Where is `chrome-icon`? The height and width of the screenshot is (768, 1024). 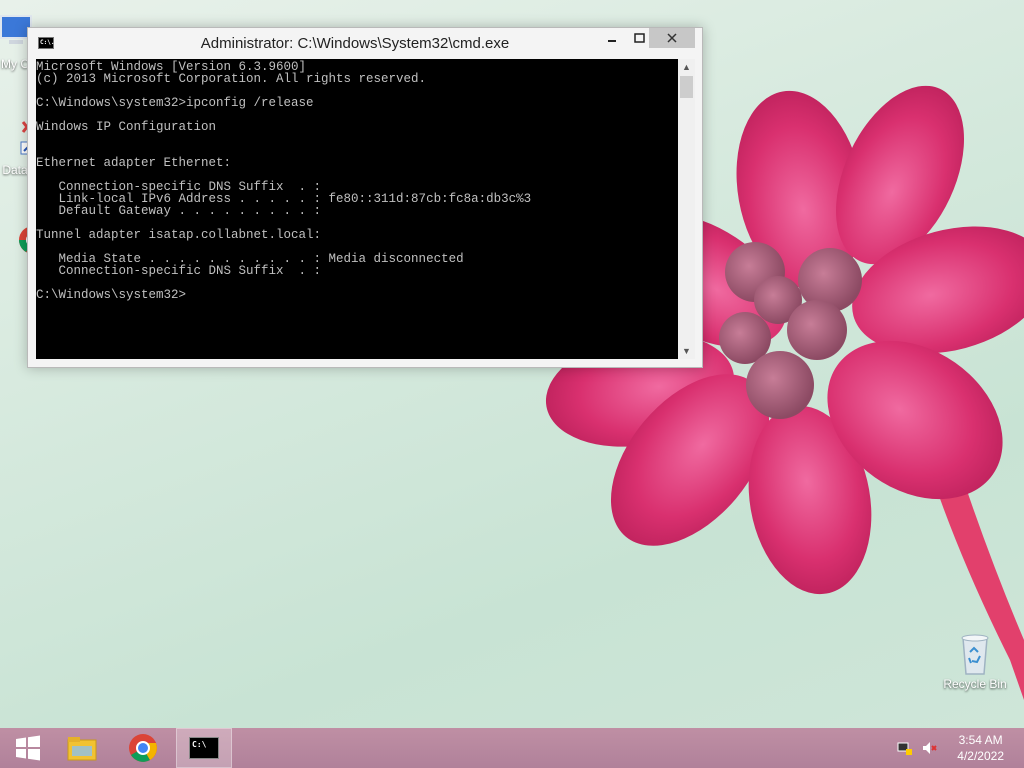 chrome-icon is located at coordinates (143, 748).